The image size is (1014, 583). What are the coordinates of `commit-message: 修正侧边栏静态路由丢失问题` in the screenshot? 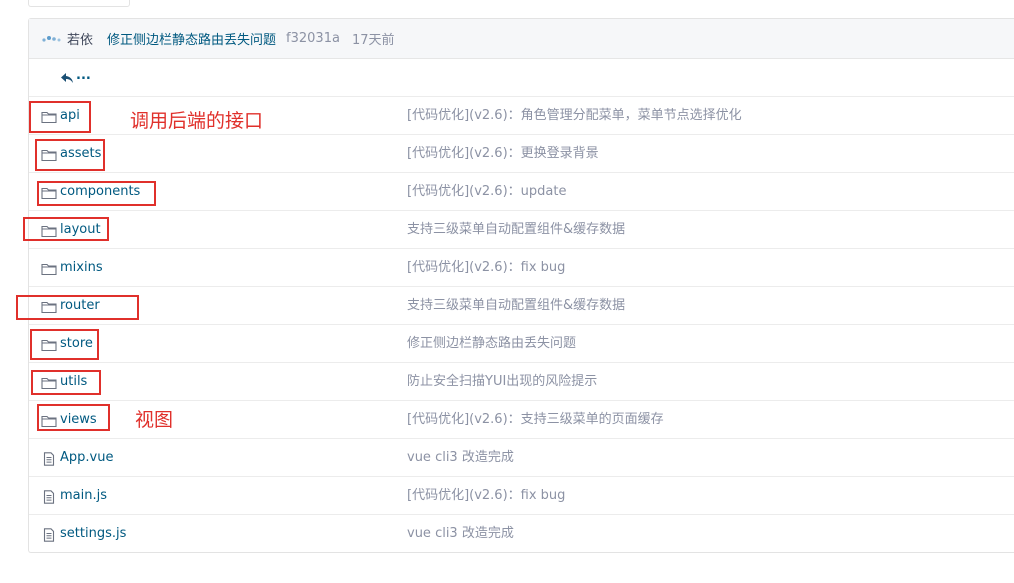 It's located at (191, 38).